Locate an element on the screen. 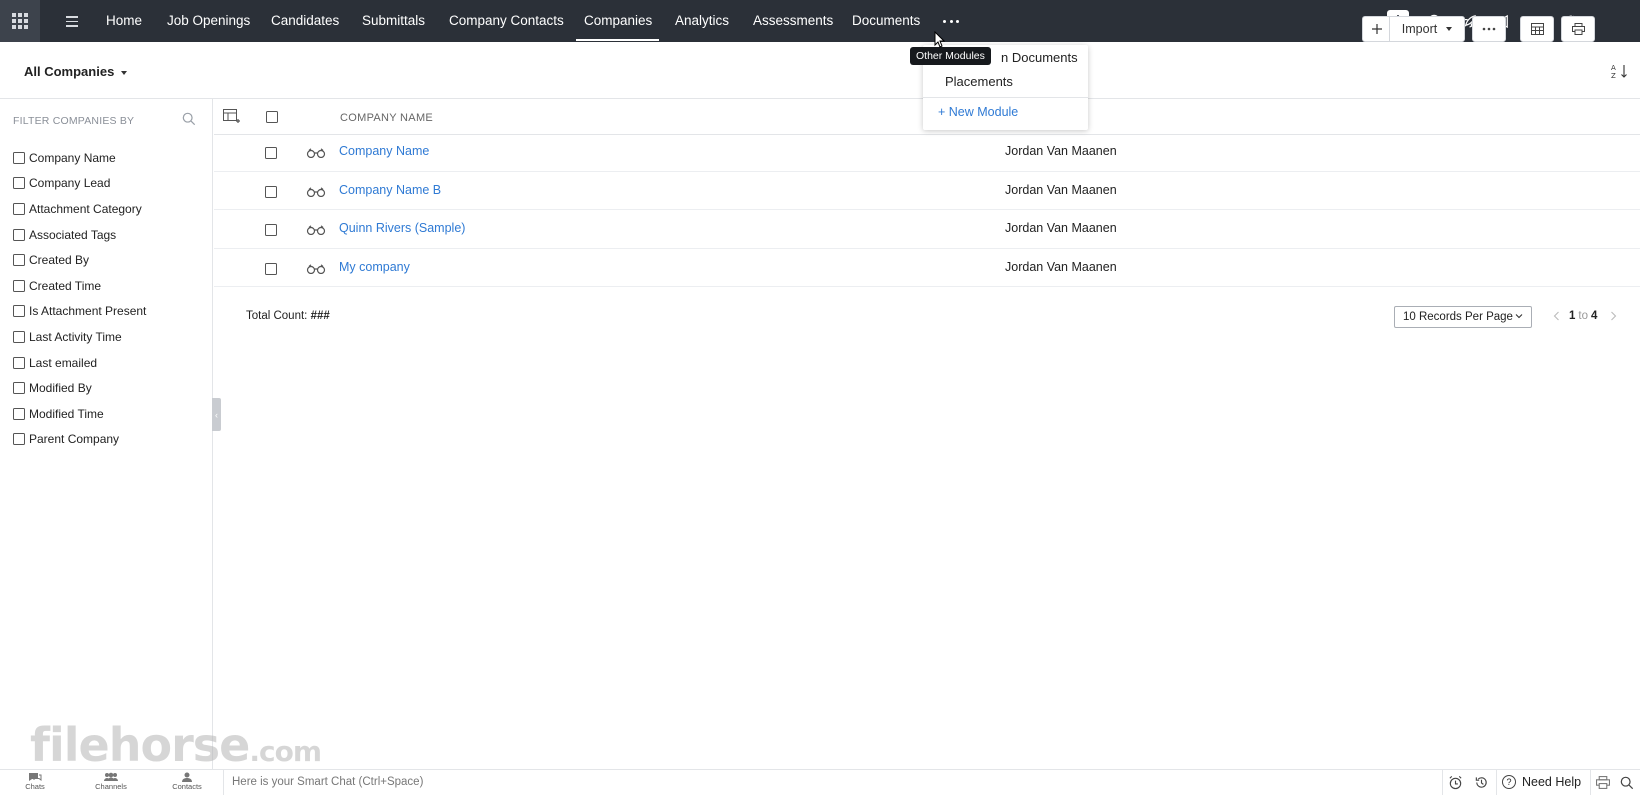 This screenshot has width=1640, height=795. import-button: Import is located at coordinates (1427, 29).